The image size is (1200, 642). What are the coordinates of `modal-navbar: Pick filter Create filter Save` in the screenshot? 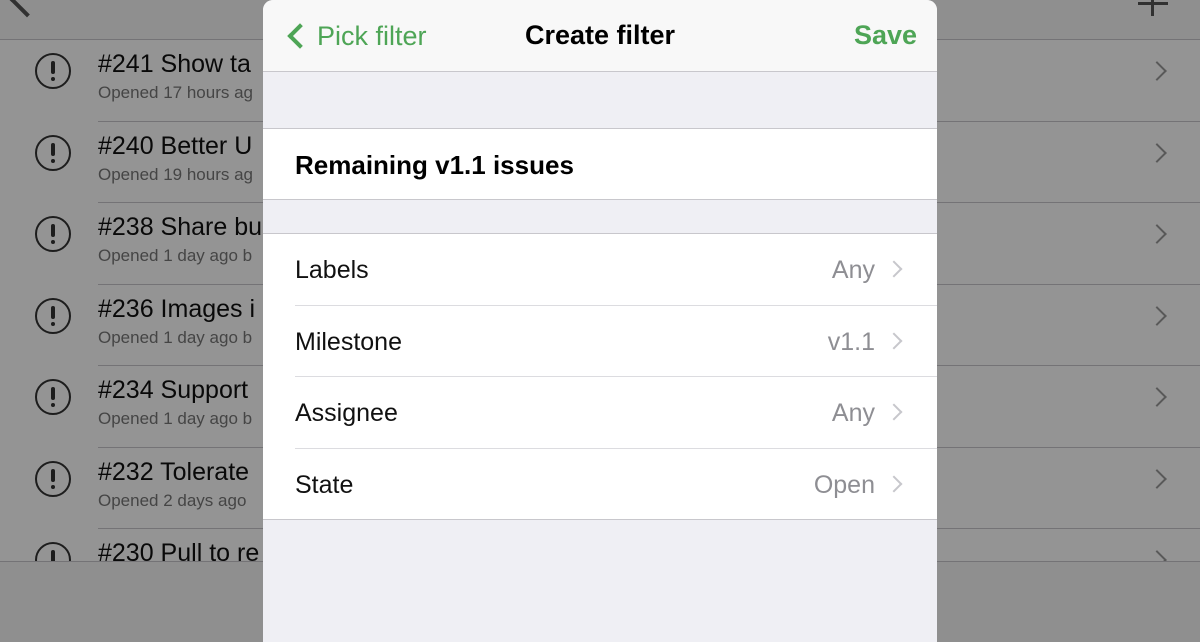 It's located at (600, 36).